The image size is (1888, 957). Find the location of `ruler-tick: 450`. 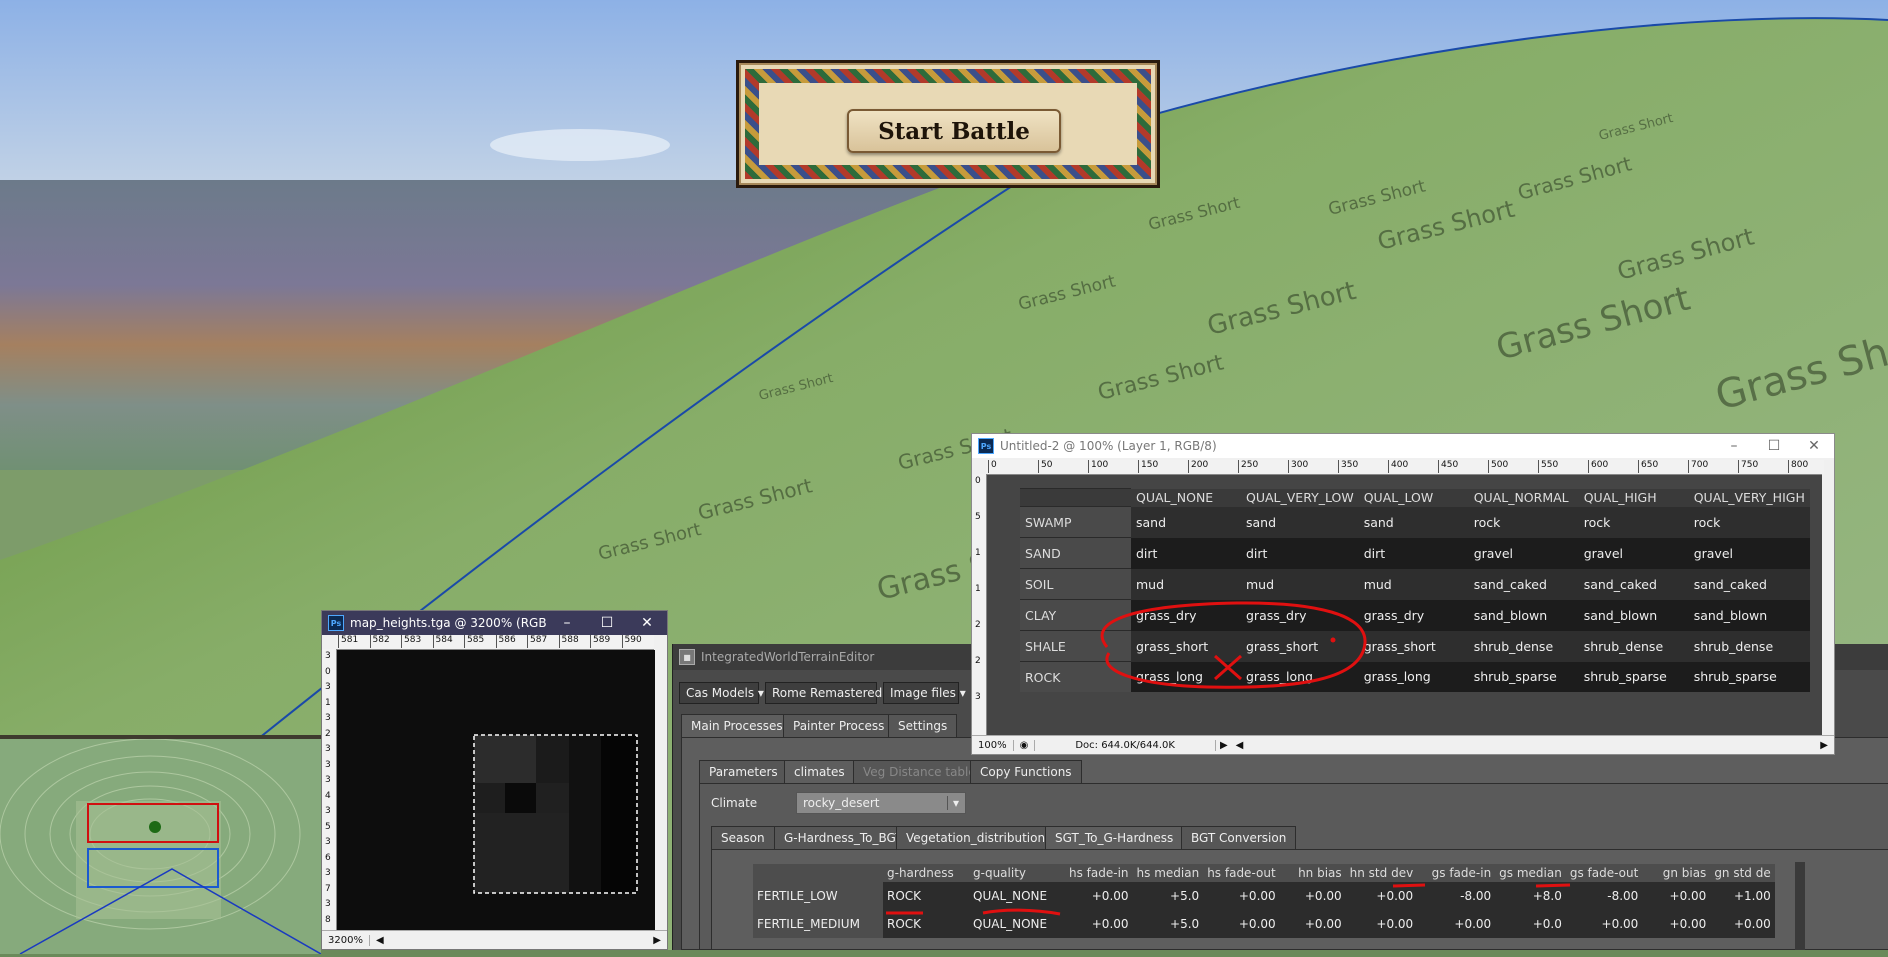

ruler-tick: 450 is located at coordinates (1448, 466).